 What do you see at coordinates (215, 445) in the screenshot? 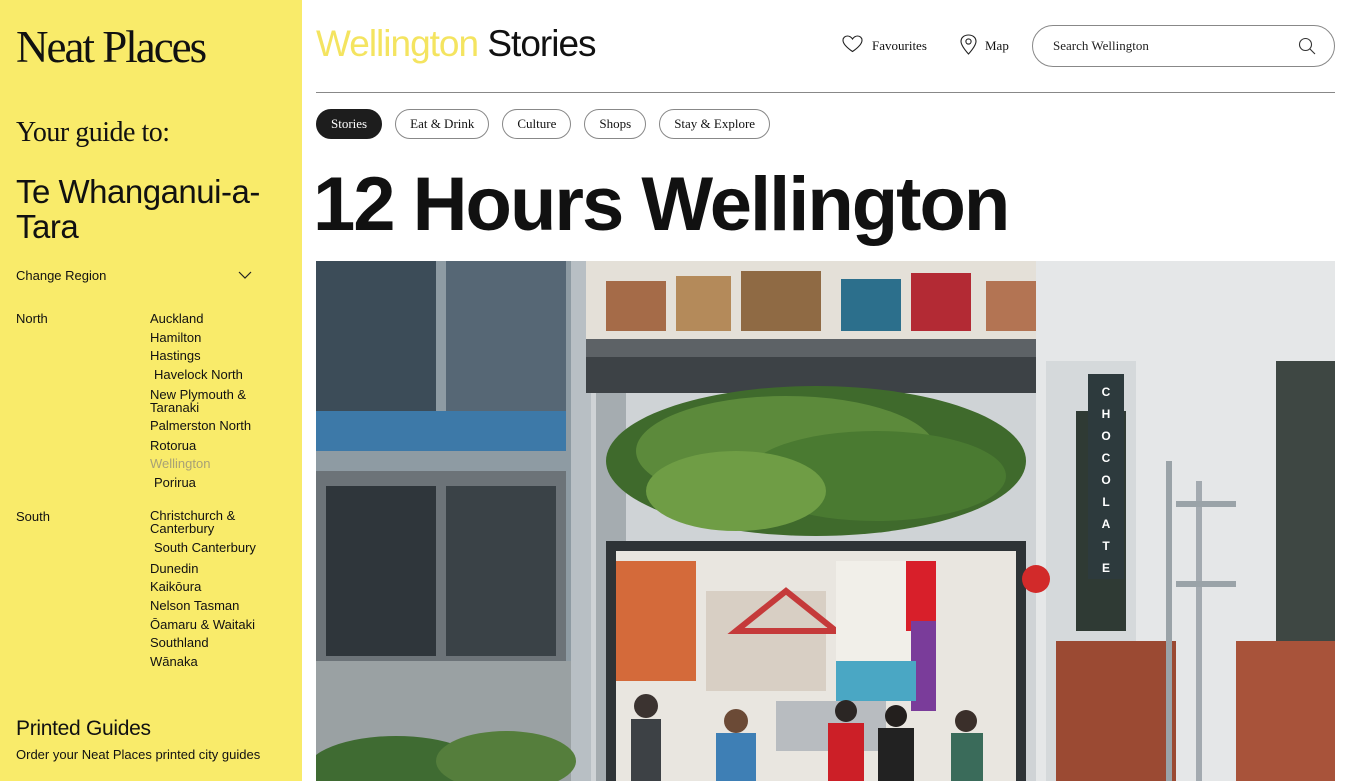
I see `city-link-rotorua: Rotorua` at bounding box center [215, 445].